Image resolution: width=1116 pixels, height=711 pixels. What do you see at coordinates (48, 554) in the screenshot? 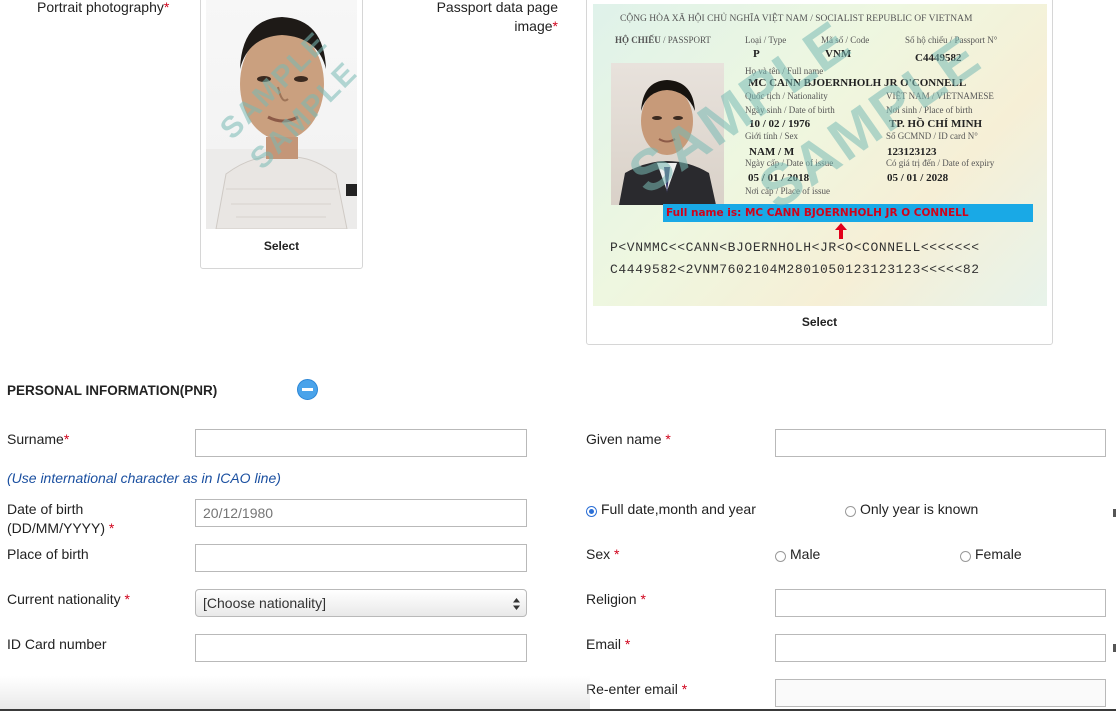
I see `place-of-birth-label: Place of birth` at bounding box center [48, 554].